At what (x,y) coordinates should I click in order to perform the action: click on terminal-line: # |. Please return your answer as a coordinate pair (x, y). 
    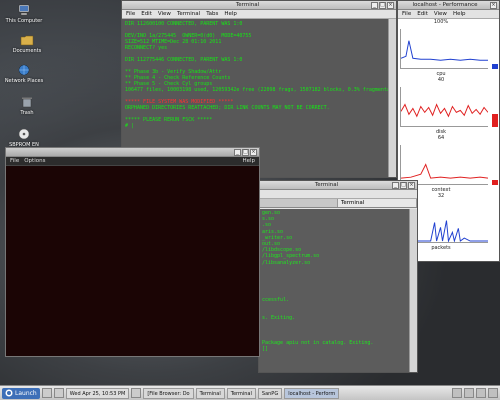
    Looking at the image, I should click on (130, 126).